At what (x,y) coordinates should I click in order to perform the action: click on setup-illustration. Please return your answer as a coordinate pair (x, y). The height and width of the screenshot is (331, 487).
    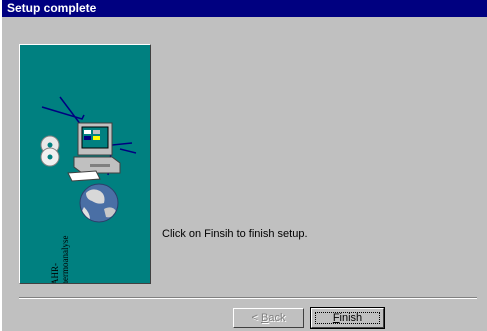
    Looking at the image, I should click on (88, 159).